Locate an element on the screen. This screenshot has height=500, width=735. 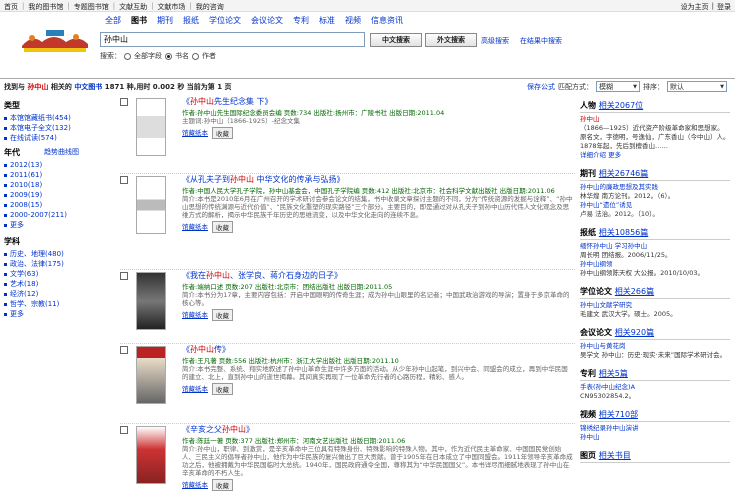
related-count-link: 相关5篇 is located at coordinates (613, 373).